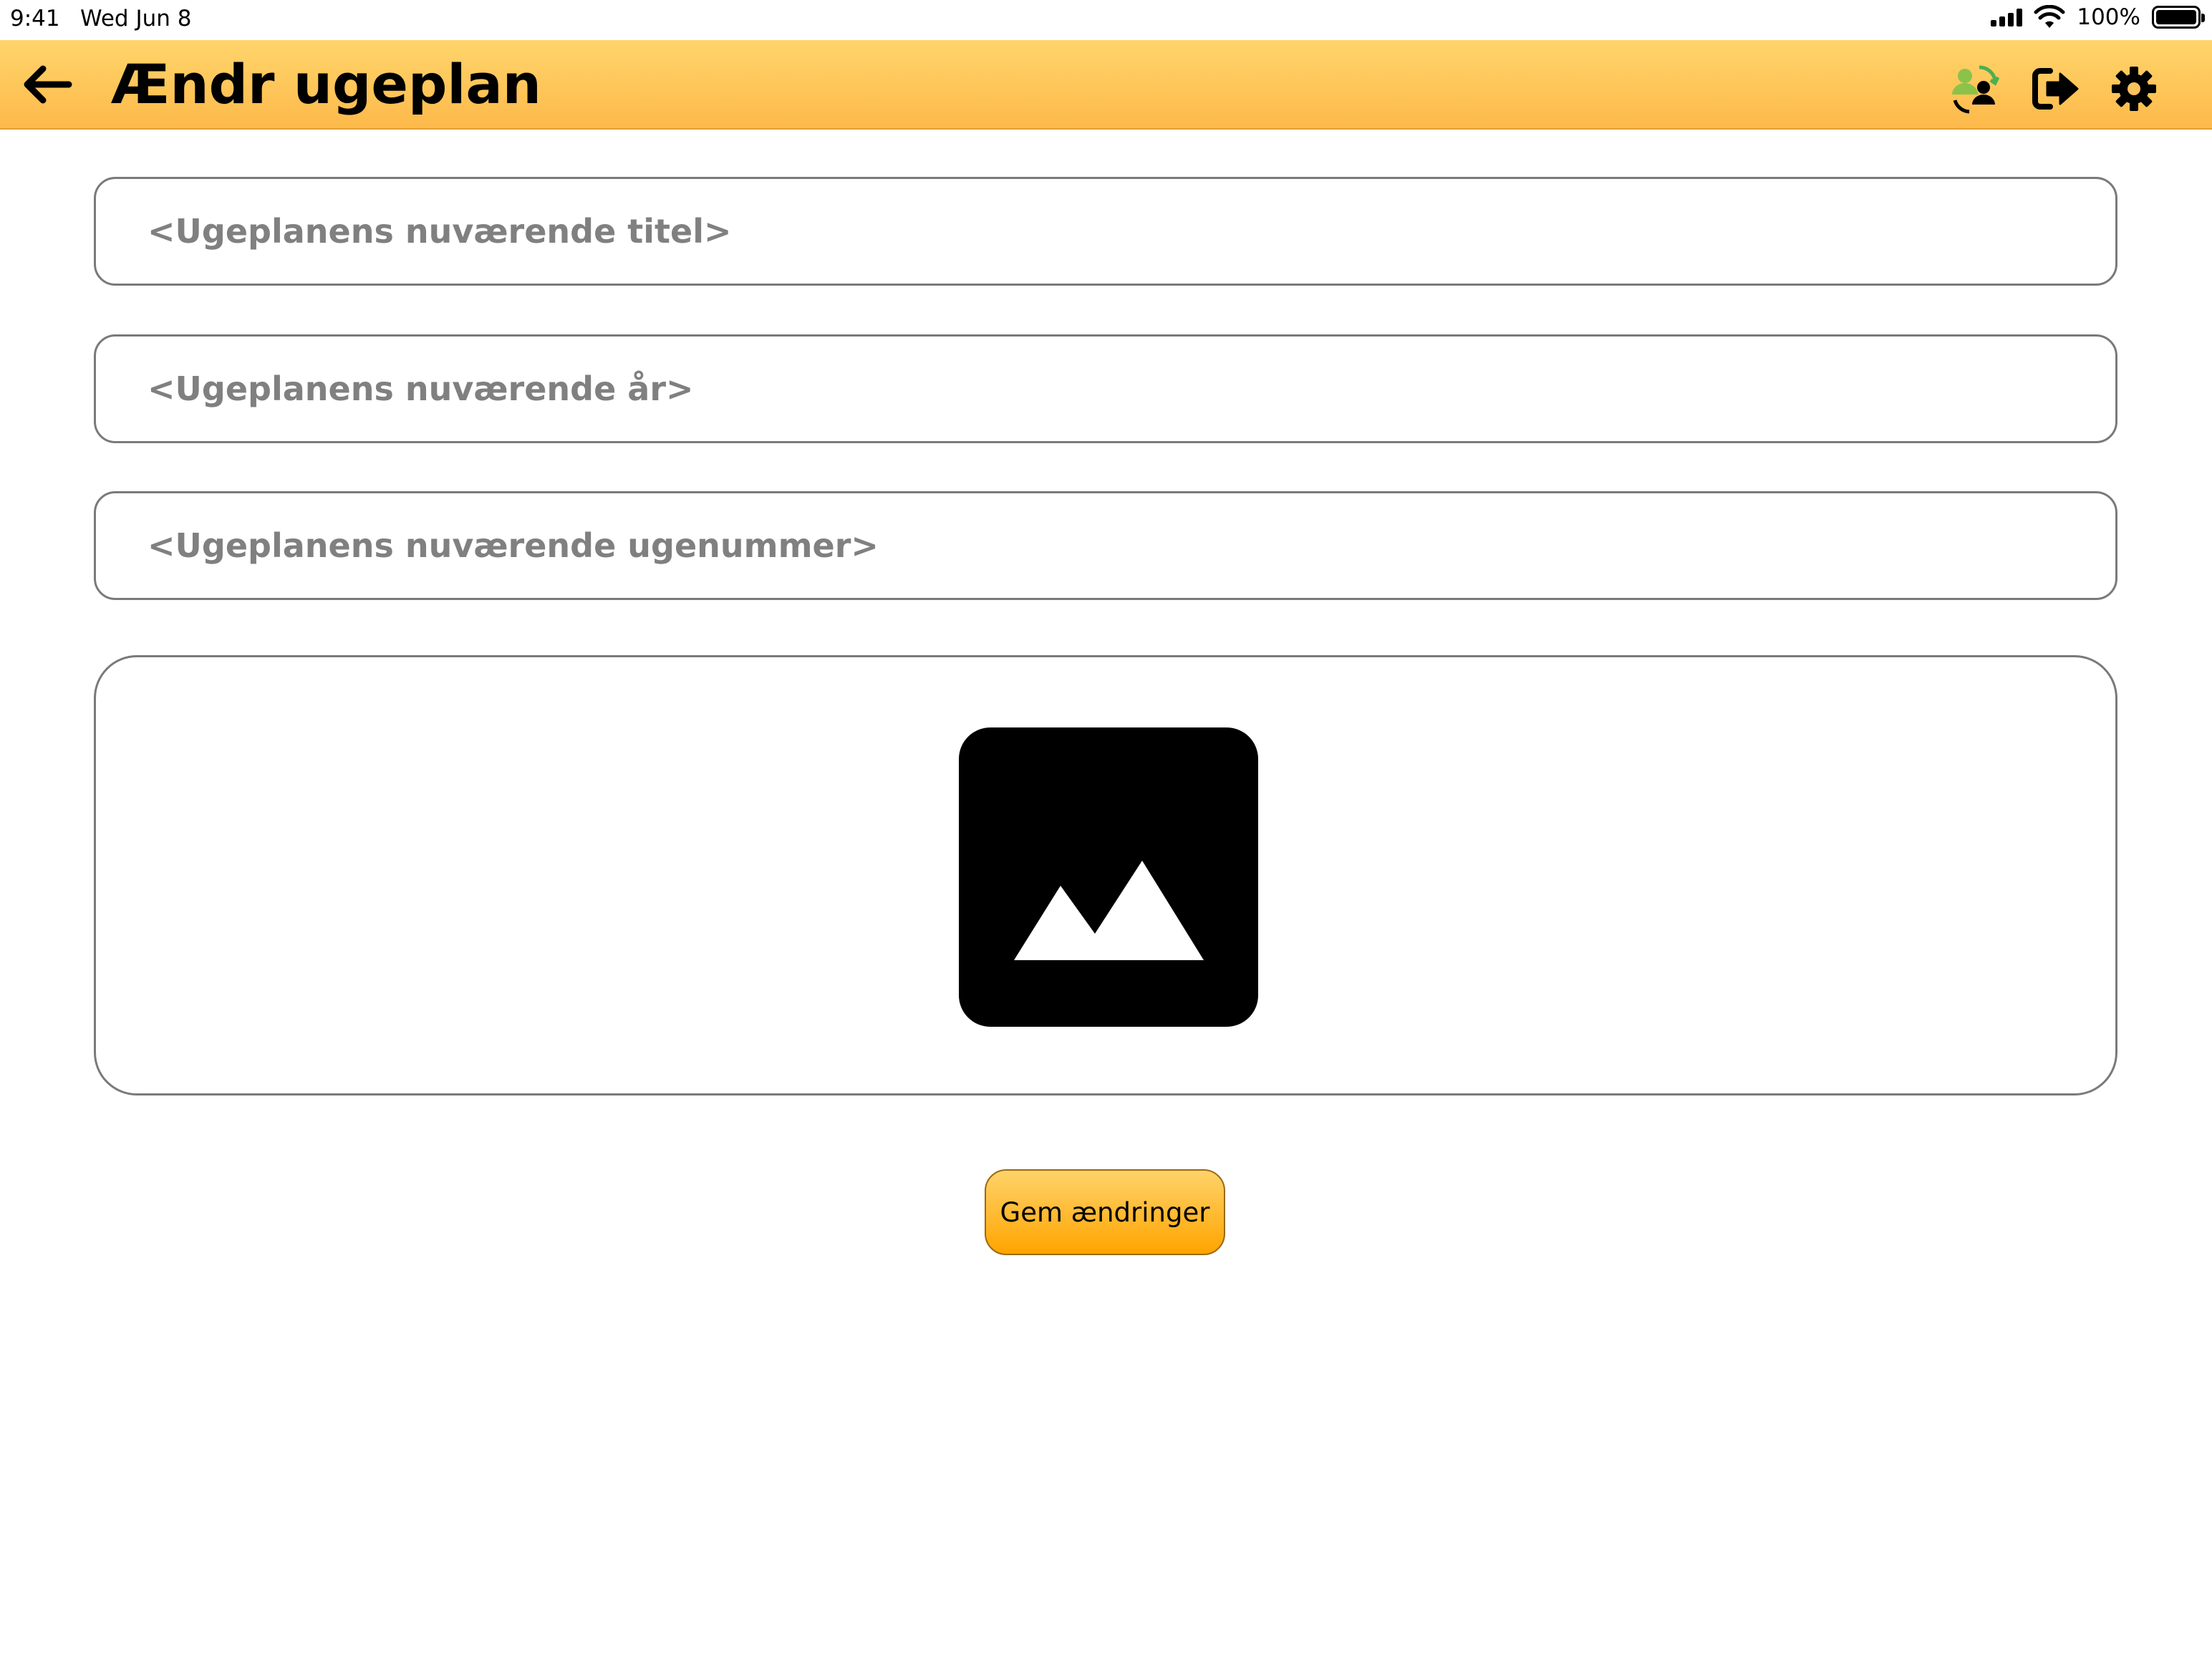  What do you see at coordinates (35, 19) in the screenshot?
I see `status-time: 9:41` at bounding box center [35, 19].